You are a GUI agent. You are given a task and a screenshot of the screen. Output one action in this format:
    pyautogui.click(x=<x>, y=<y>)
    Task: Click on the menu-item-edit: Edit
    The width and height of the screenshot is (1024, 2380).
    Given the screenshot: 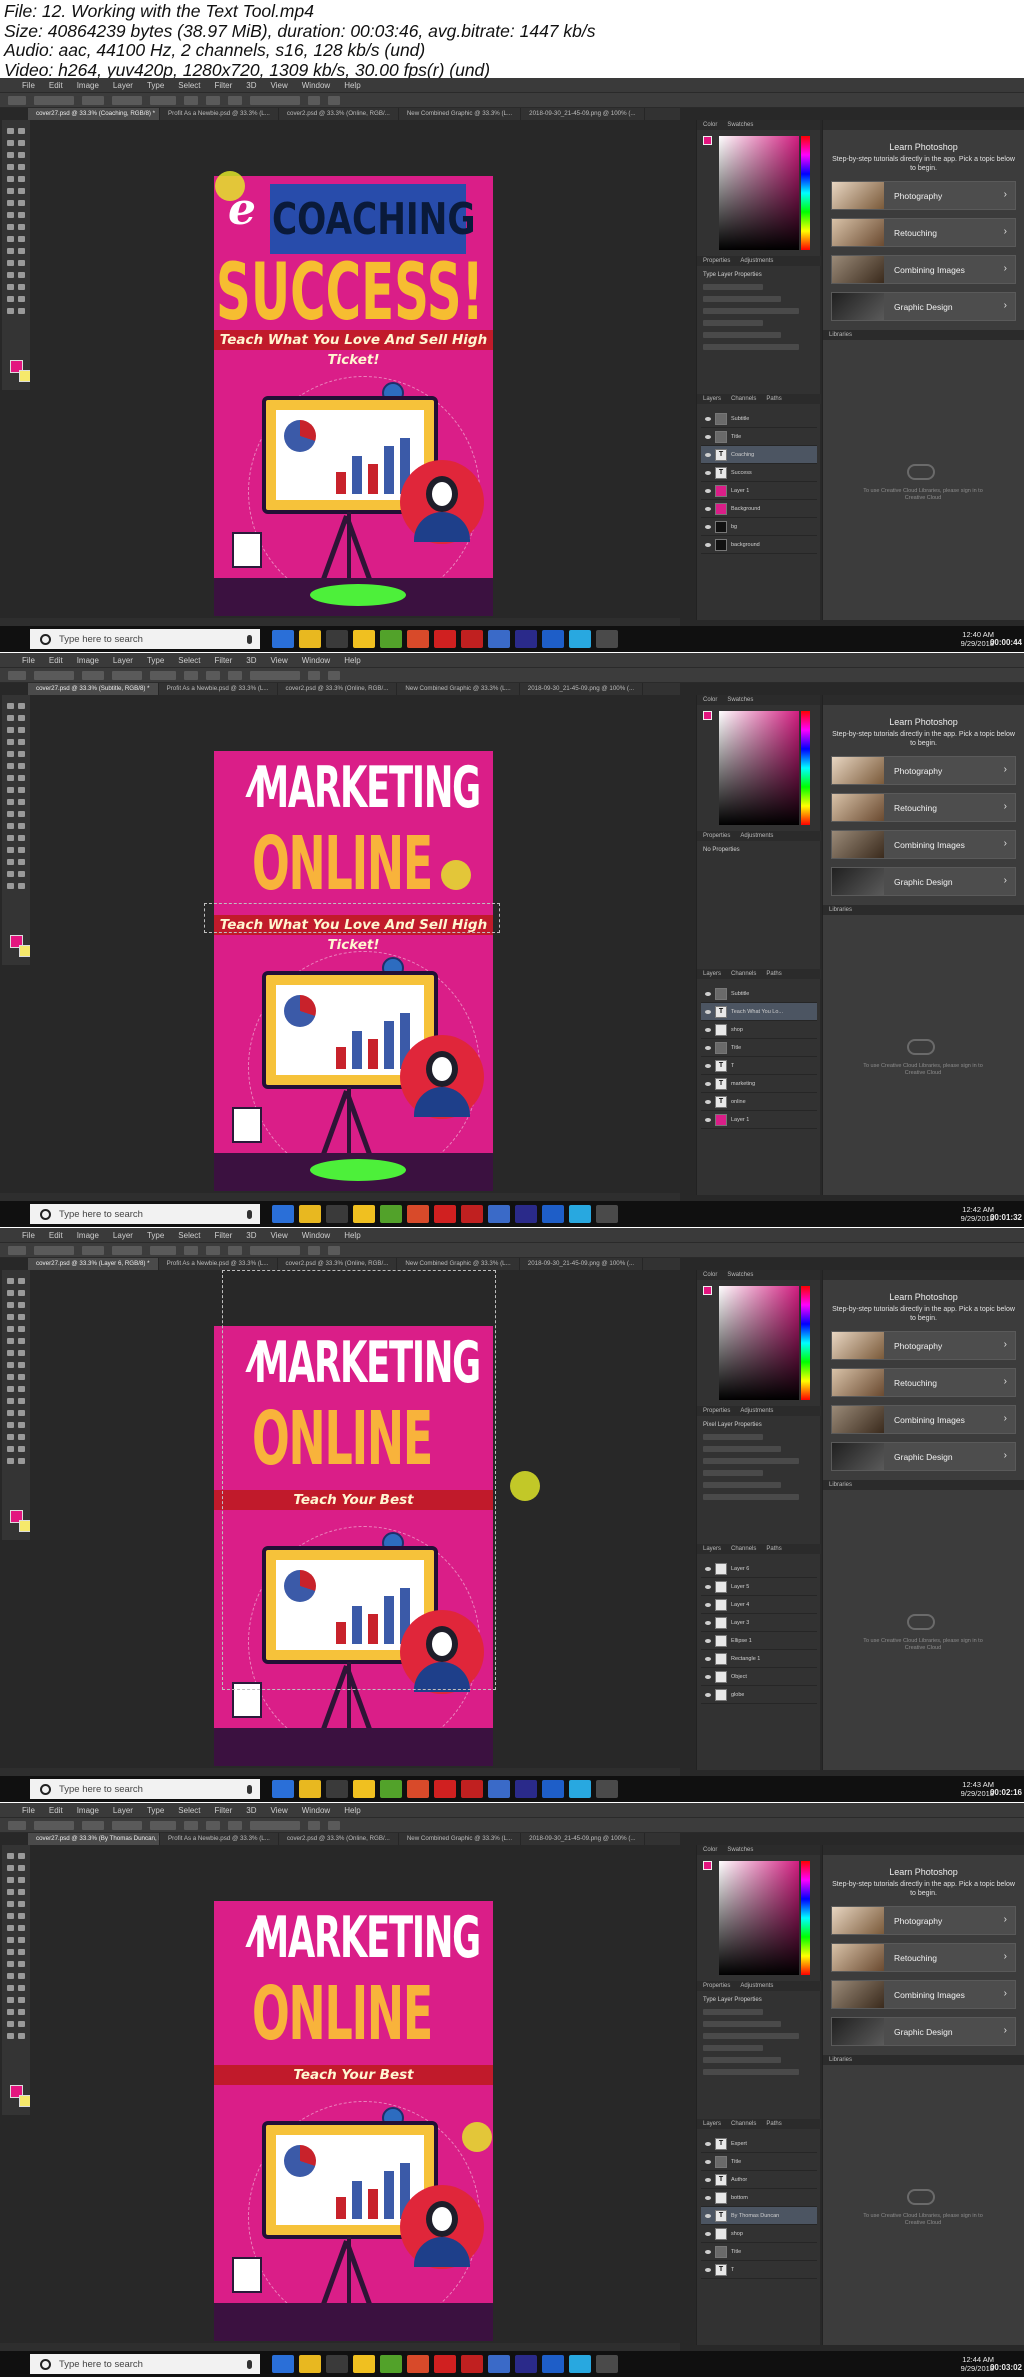 What is the action you would take?
    pyautogui.click(x=56, y=660)
    